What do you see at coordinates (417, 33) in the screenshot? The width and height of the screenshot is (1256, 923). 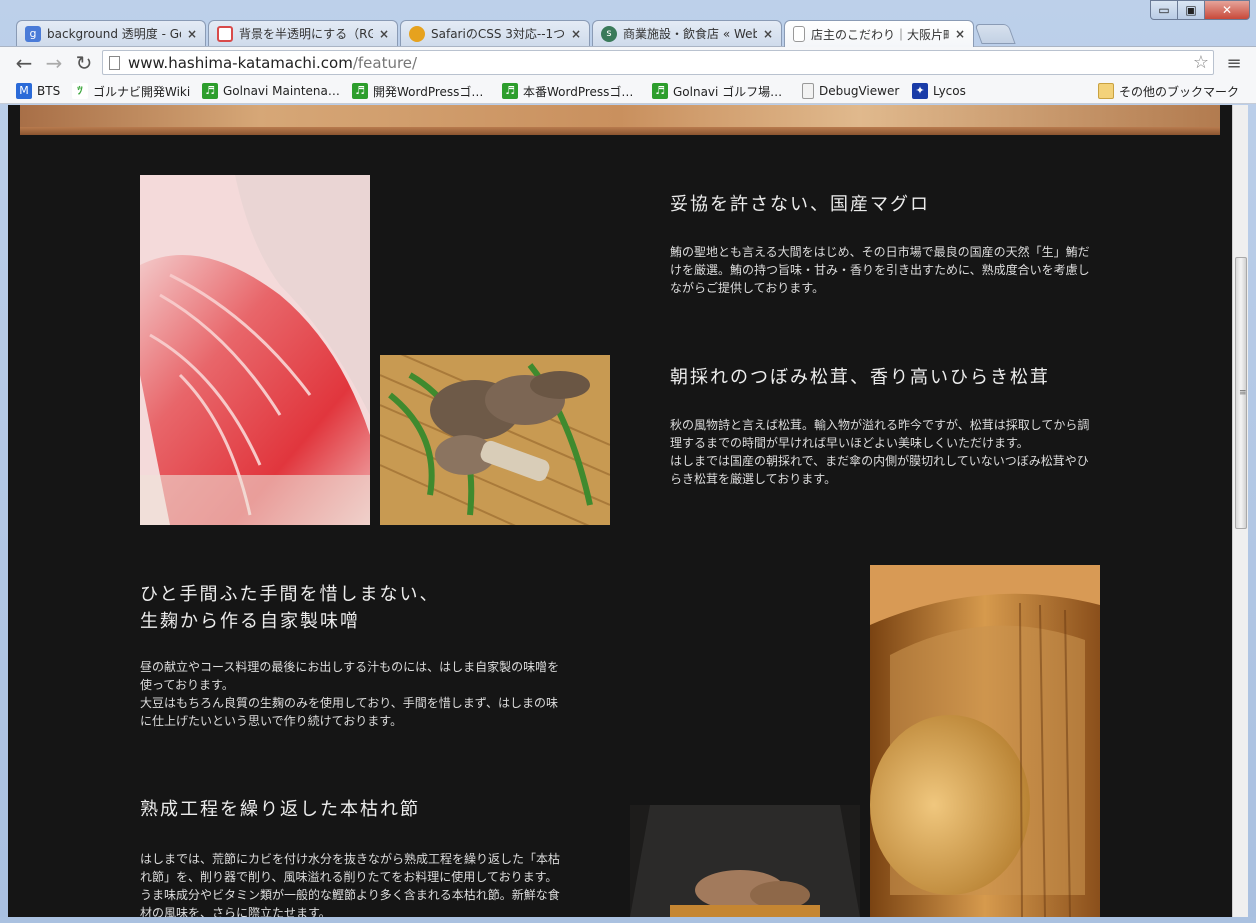 I see `safari-icon` at bounding box center [417, 33].